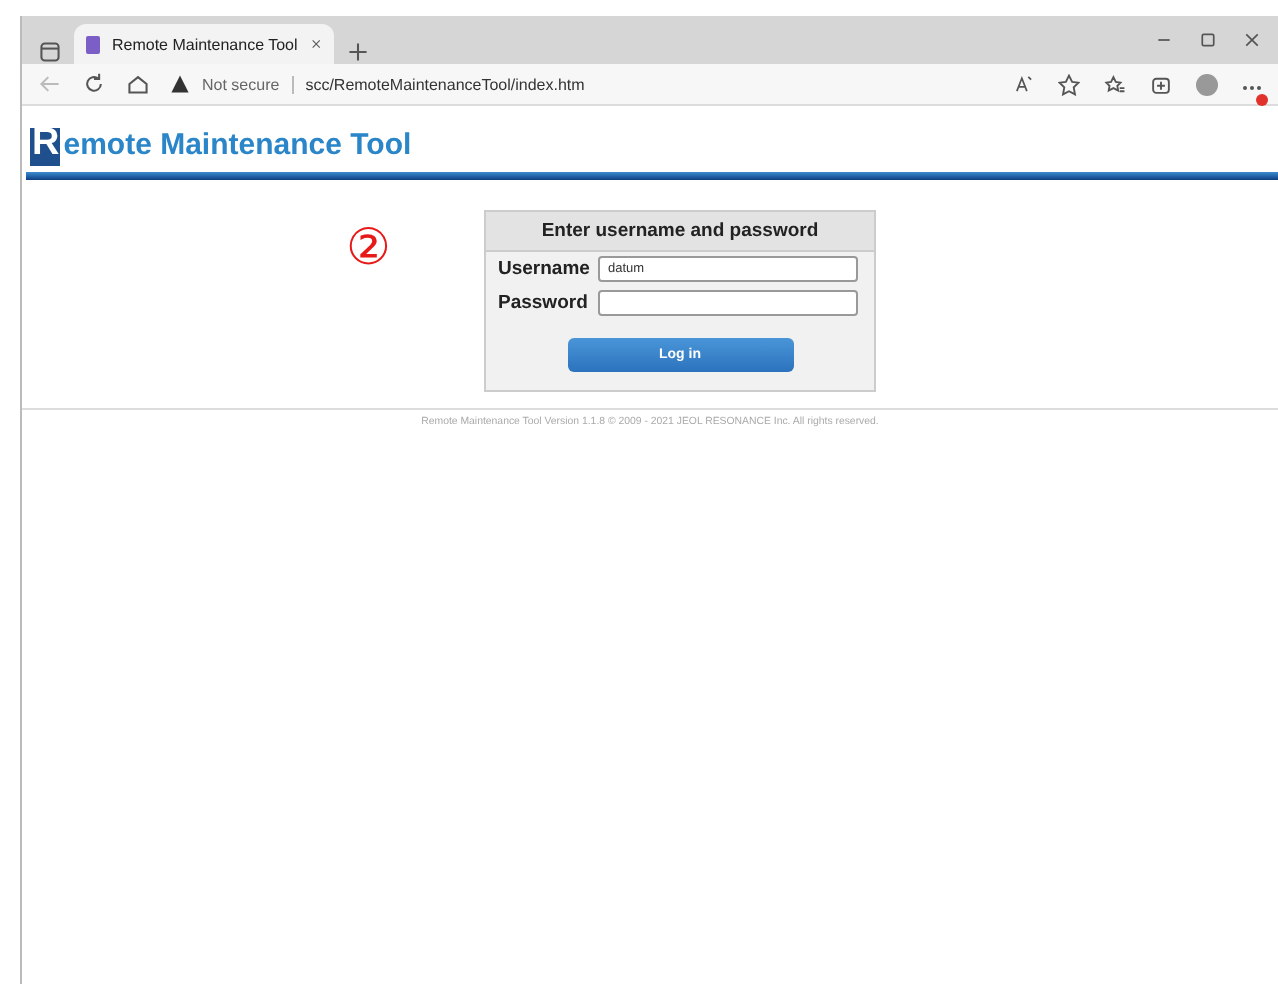 The height and width of the screenshot is (984, 1278). I want to click on url-text: scc/RemoteMaintenanceTool/index.htm, so click(445, 84).